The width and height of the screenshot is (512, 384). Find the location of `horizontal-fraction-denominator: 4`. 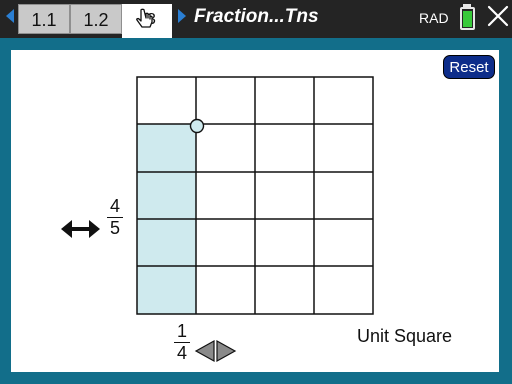

horizontal-fraction-denominator: 4 is located at coordinates (181, 353).